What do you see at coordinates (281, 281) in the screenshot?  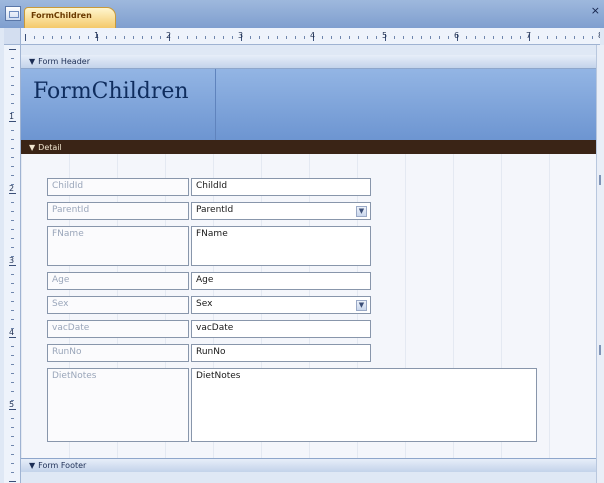 I see `textbox-age: Age` at bounding box center [281, 281].